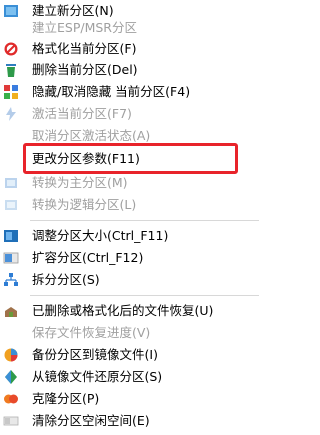  I want to click on menu-item-wipe-free-space: 清除分区空闲空间(E), so click(132, 421).